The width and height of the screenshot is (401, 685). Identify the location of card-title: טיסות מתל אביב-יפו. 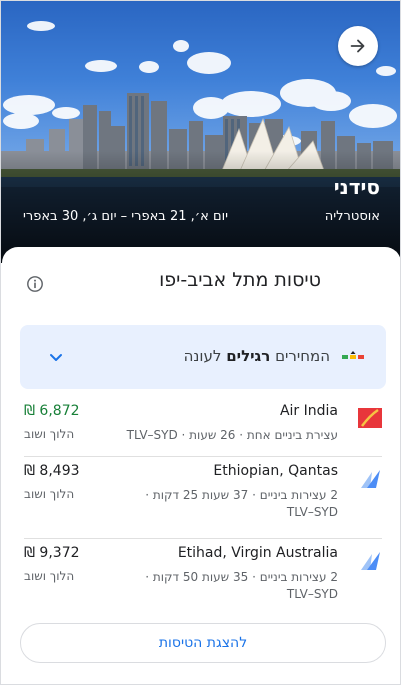
(240, 280).